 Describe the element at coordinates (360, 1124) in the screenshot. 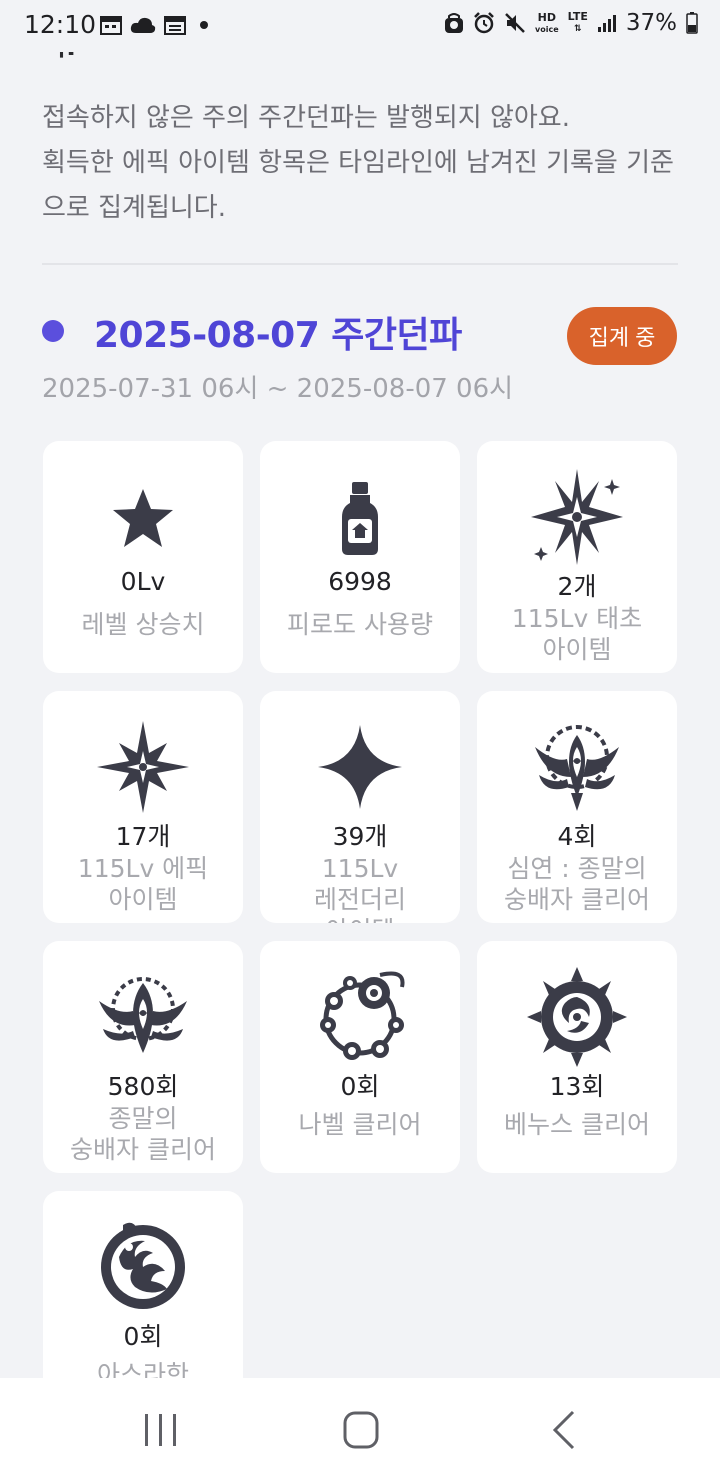

I see `stat-label: 나벨 클리어` at that location.